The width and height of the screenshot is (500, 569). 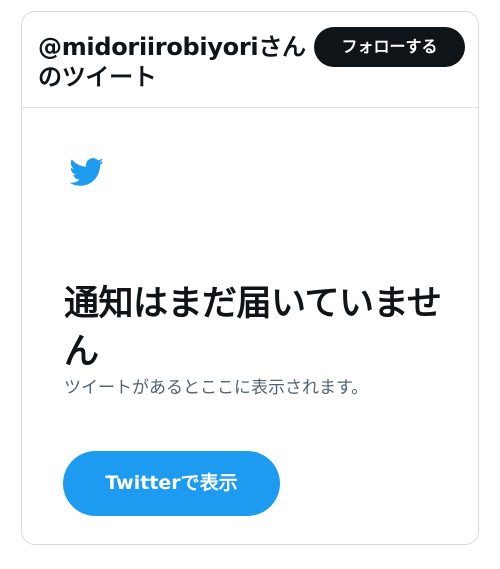 What do you see at coordinates (86, 172) in the screenshot?
I see `twitter-bird-icon` at bounding box center [86, 172].